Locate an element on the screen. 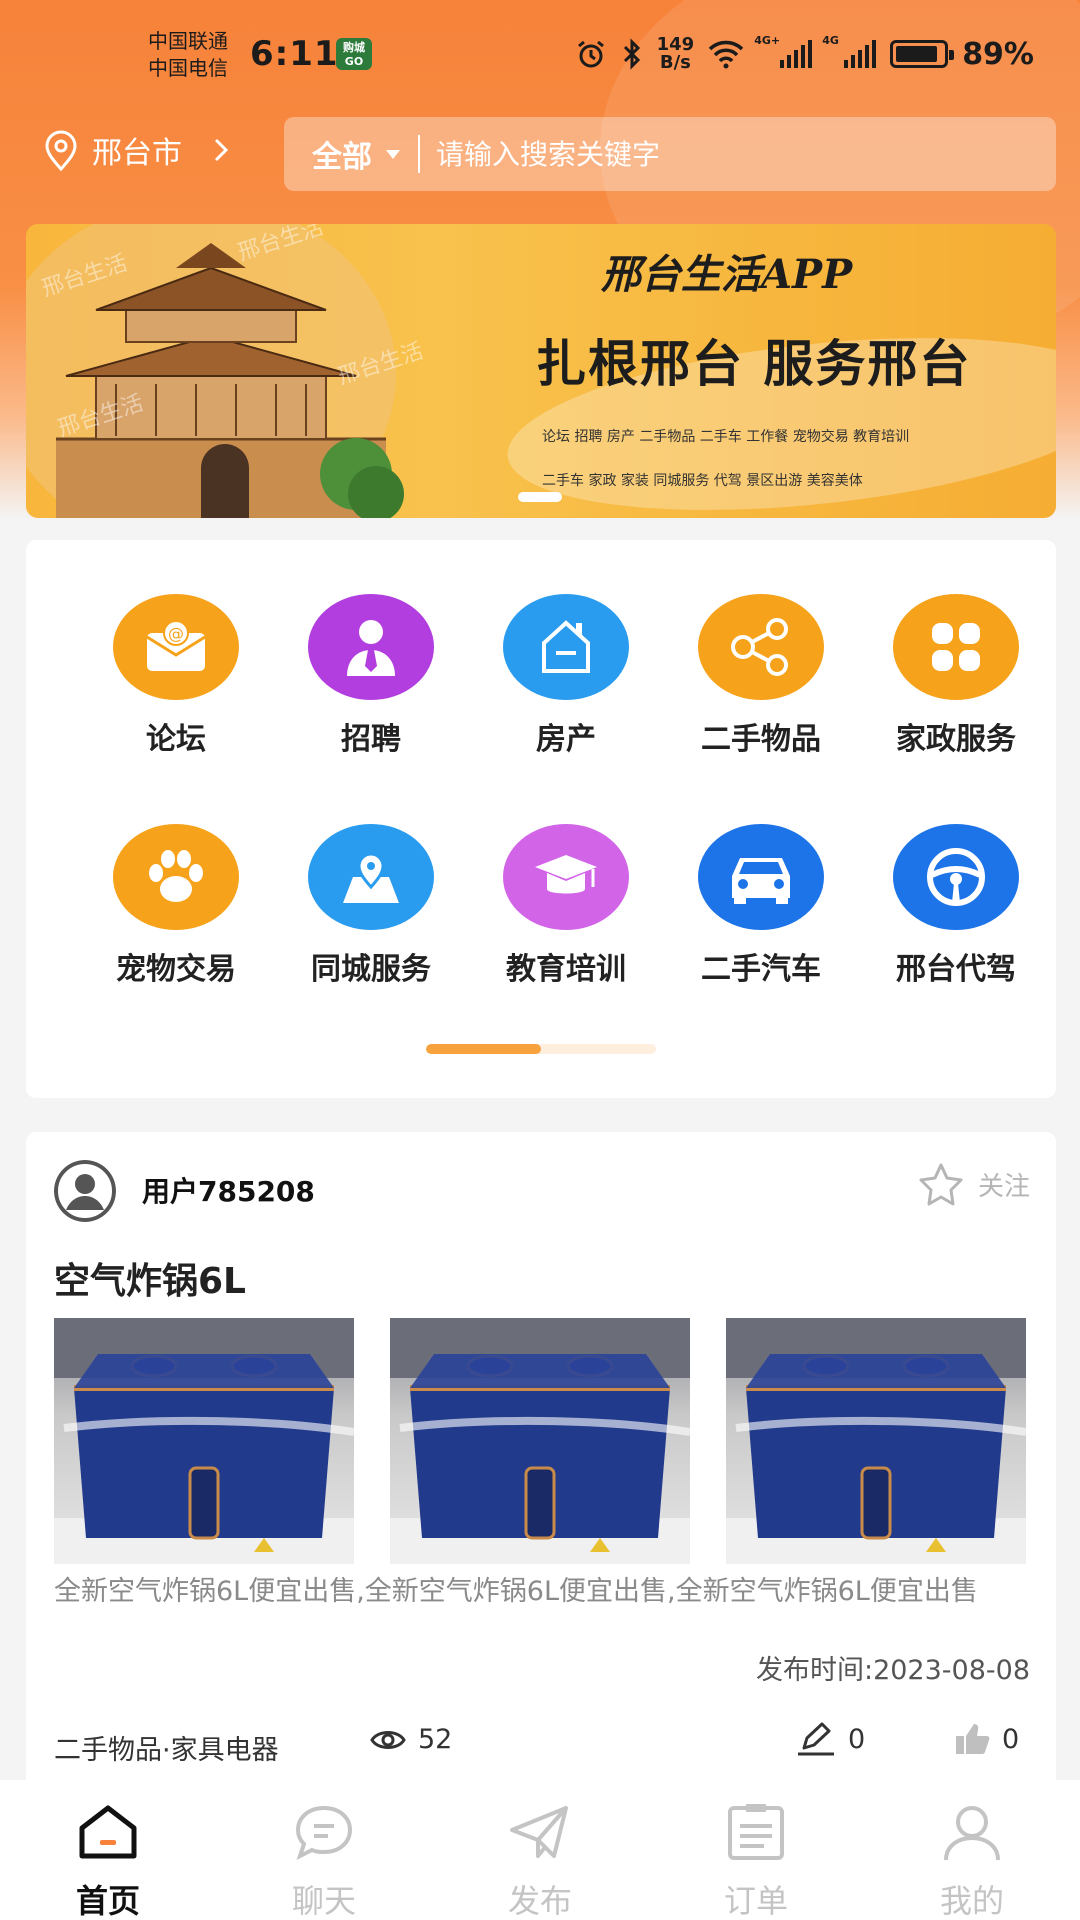  signal-2-tag: 4G is located at coordinates (830, 40).